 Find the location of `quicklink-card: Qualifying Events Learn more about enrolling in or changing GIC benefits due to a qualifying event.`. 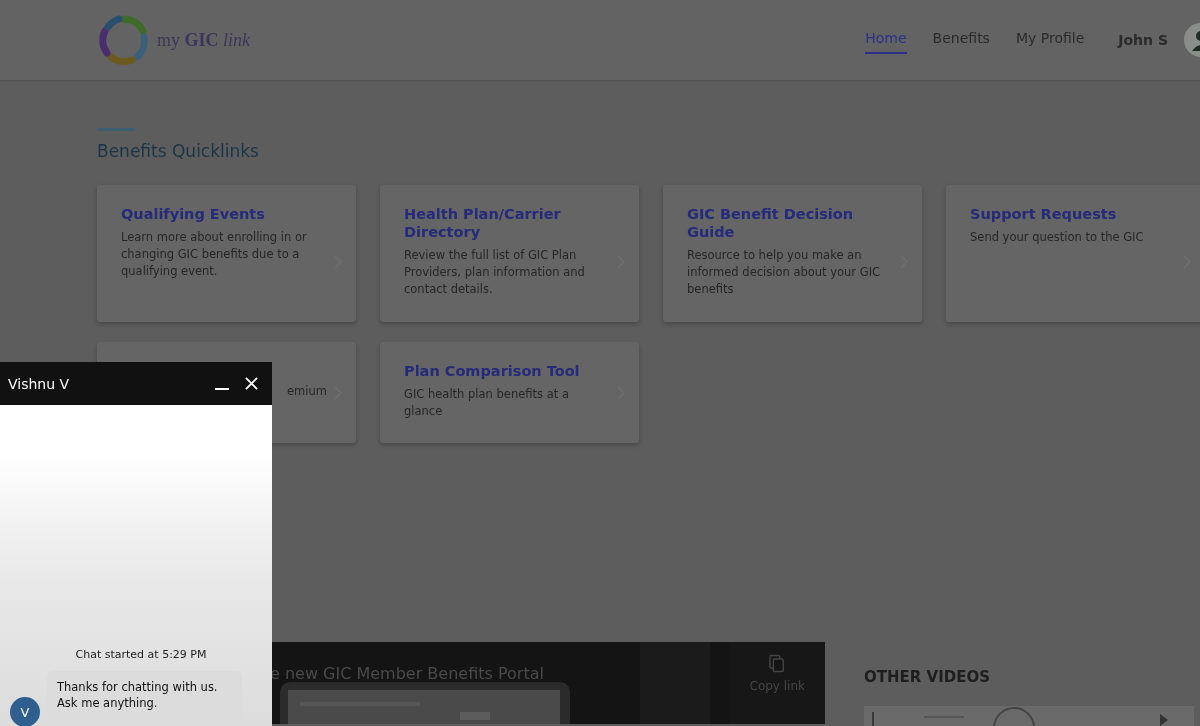

quicklink-card: Qualifying Events Learn more about enrolling in or changing GIC benefits due to a qualifying event. is located at coordinates (226, 253).